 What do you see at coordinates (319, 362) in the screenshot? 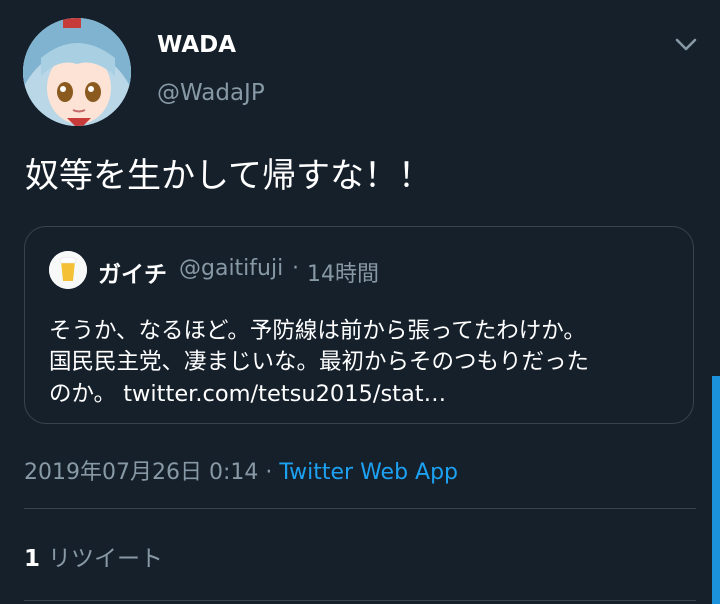
I see `quoted-text-line: 国民民主党、凄まじいな。最初からそのつもりだった` at bounding box center [319, 362].